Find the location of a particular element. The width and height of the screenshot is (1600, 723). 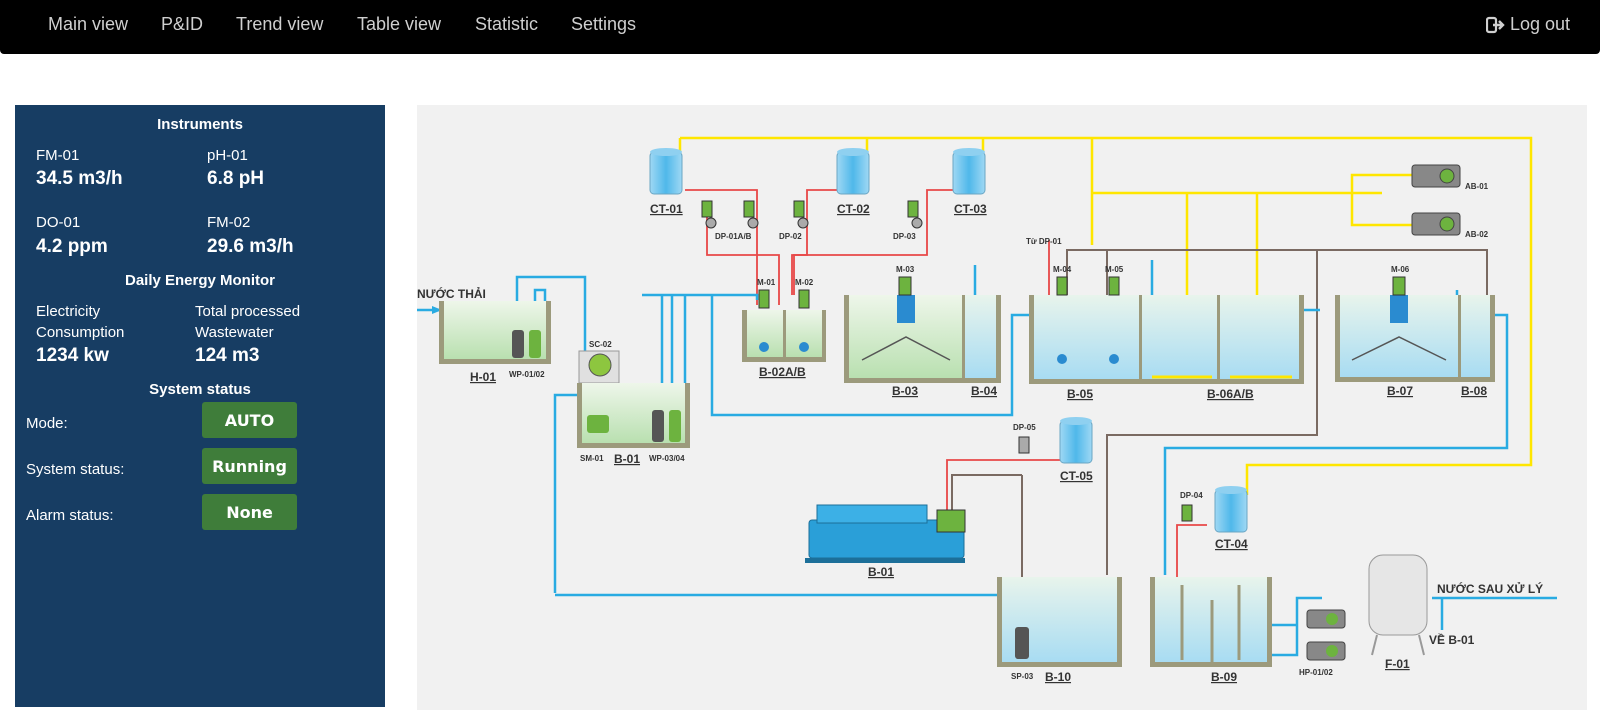

chem-tank-label: CT-05 is located at coordinates (1076, 476).